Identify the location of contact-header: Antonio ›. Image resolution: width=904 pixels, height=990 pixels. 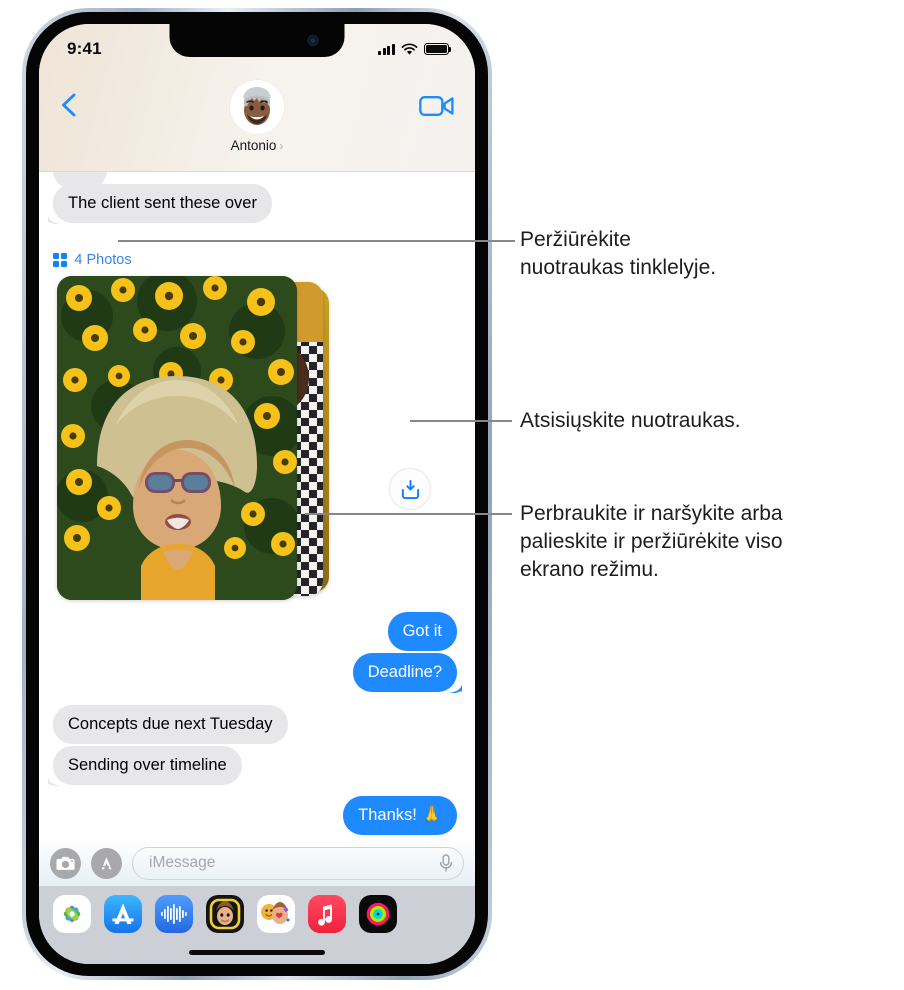
(257, 116).